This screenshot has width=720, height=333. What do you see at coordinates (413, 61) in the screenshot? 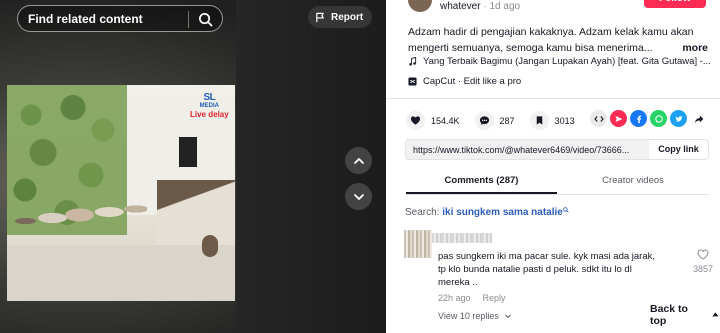
I see `music-note-icon` at bounding box center [413, 61].